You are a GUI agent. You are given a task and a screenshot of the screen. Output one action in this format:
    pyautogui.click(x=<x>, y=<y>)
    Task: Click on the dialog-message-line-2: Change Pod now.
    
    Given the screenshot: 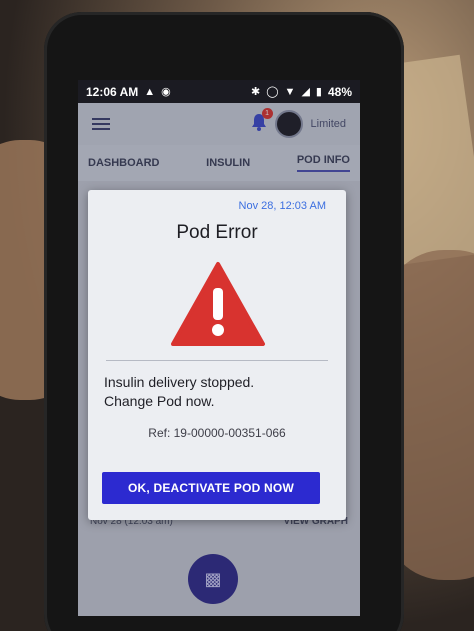 What is the action you would take?
    pyautogui.click(x=159, y=401)
    